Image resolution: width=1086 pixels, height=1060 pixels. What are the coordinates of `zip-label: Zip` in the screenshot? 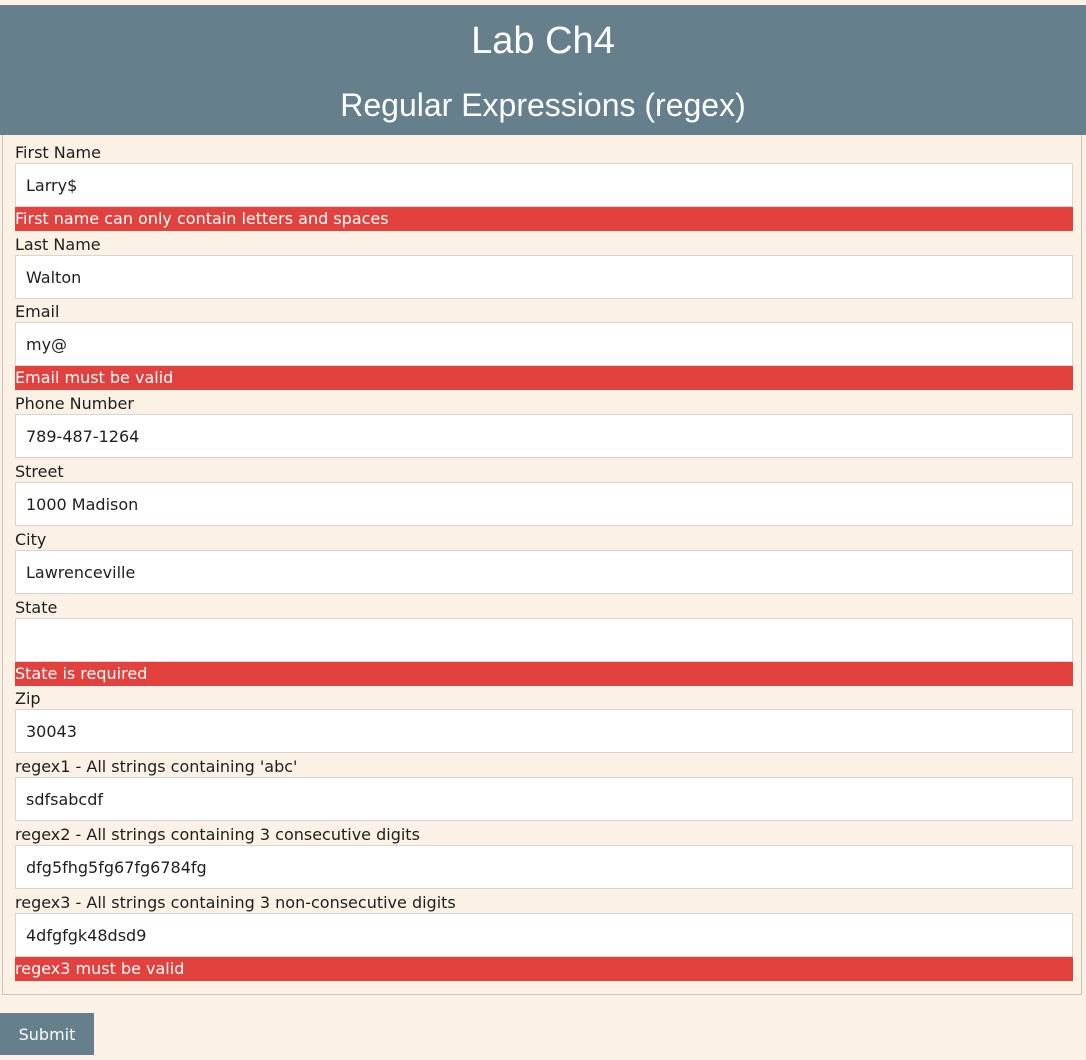 It's located at (28, 698).